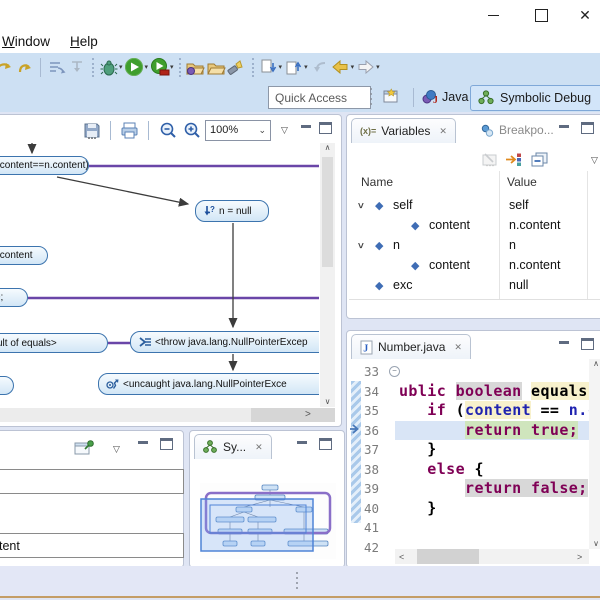 This screenshot has height=600, width=600. Describe the element at coordinates (306, 67) in the screenshot. I see `previous-annotation-dropdown-icon: ▾` at that location.